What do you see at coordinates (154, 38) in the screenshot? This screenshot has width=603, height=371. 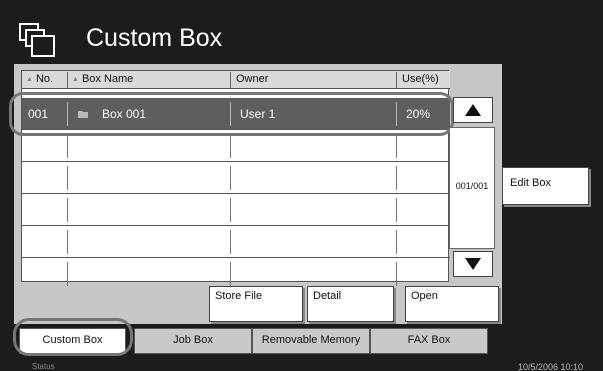 I see `page-title: Custom Box` at bounding box center [154, 38].